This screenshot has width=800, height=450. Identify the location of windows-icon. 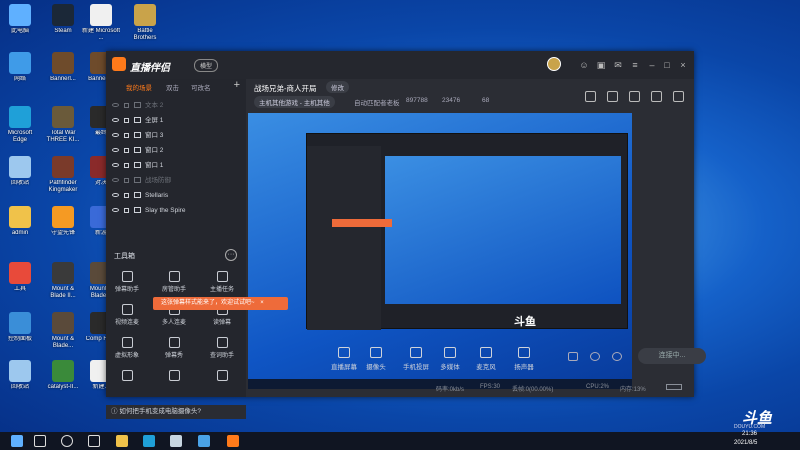
(17, 441).